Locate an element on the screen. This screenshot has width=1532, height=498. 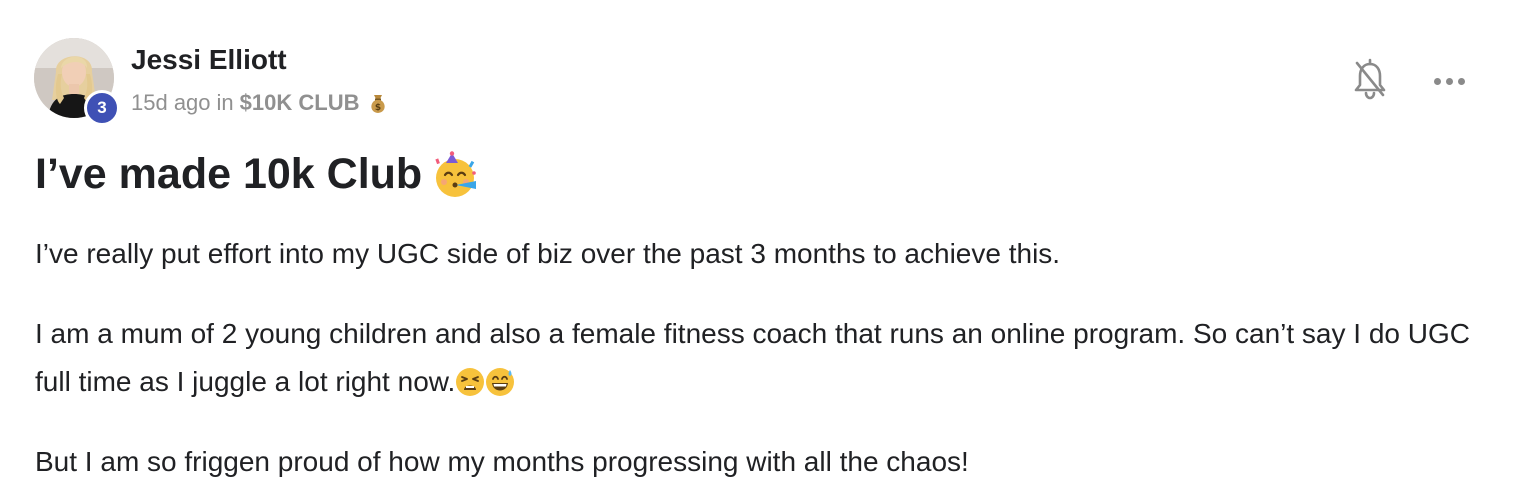
meta-in-word: in is located at coordinates (225, 102).